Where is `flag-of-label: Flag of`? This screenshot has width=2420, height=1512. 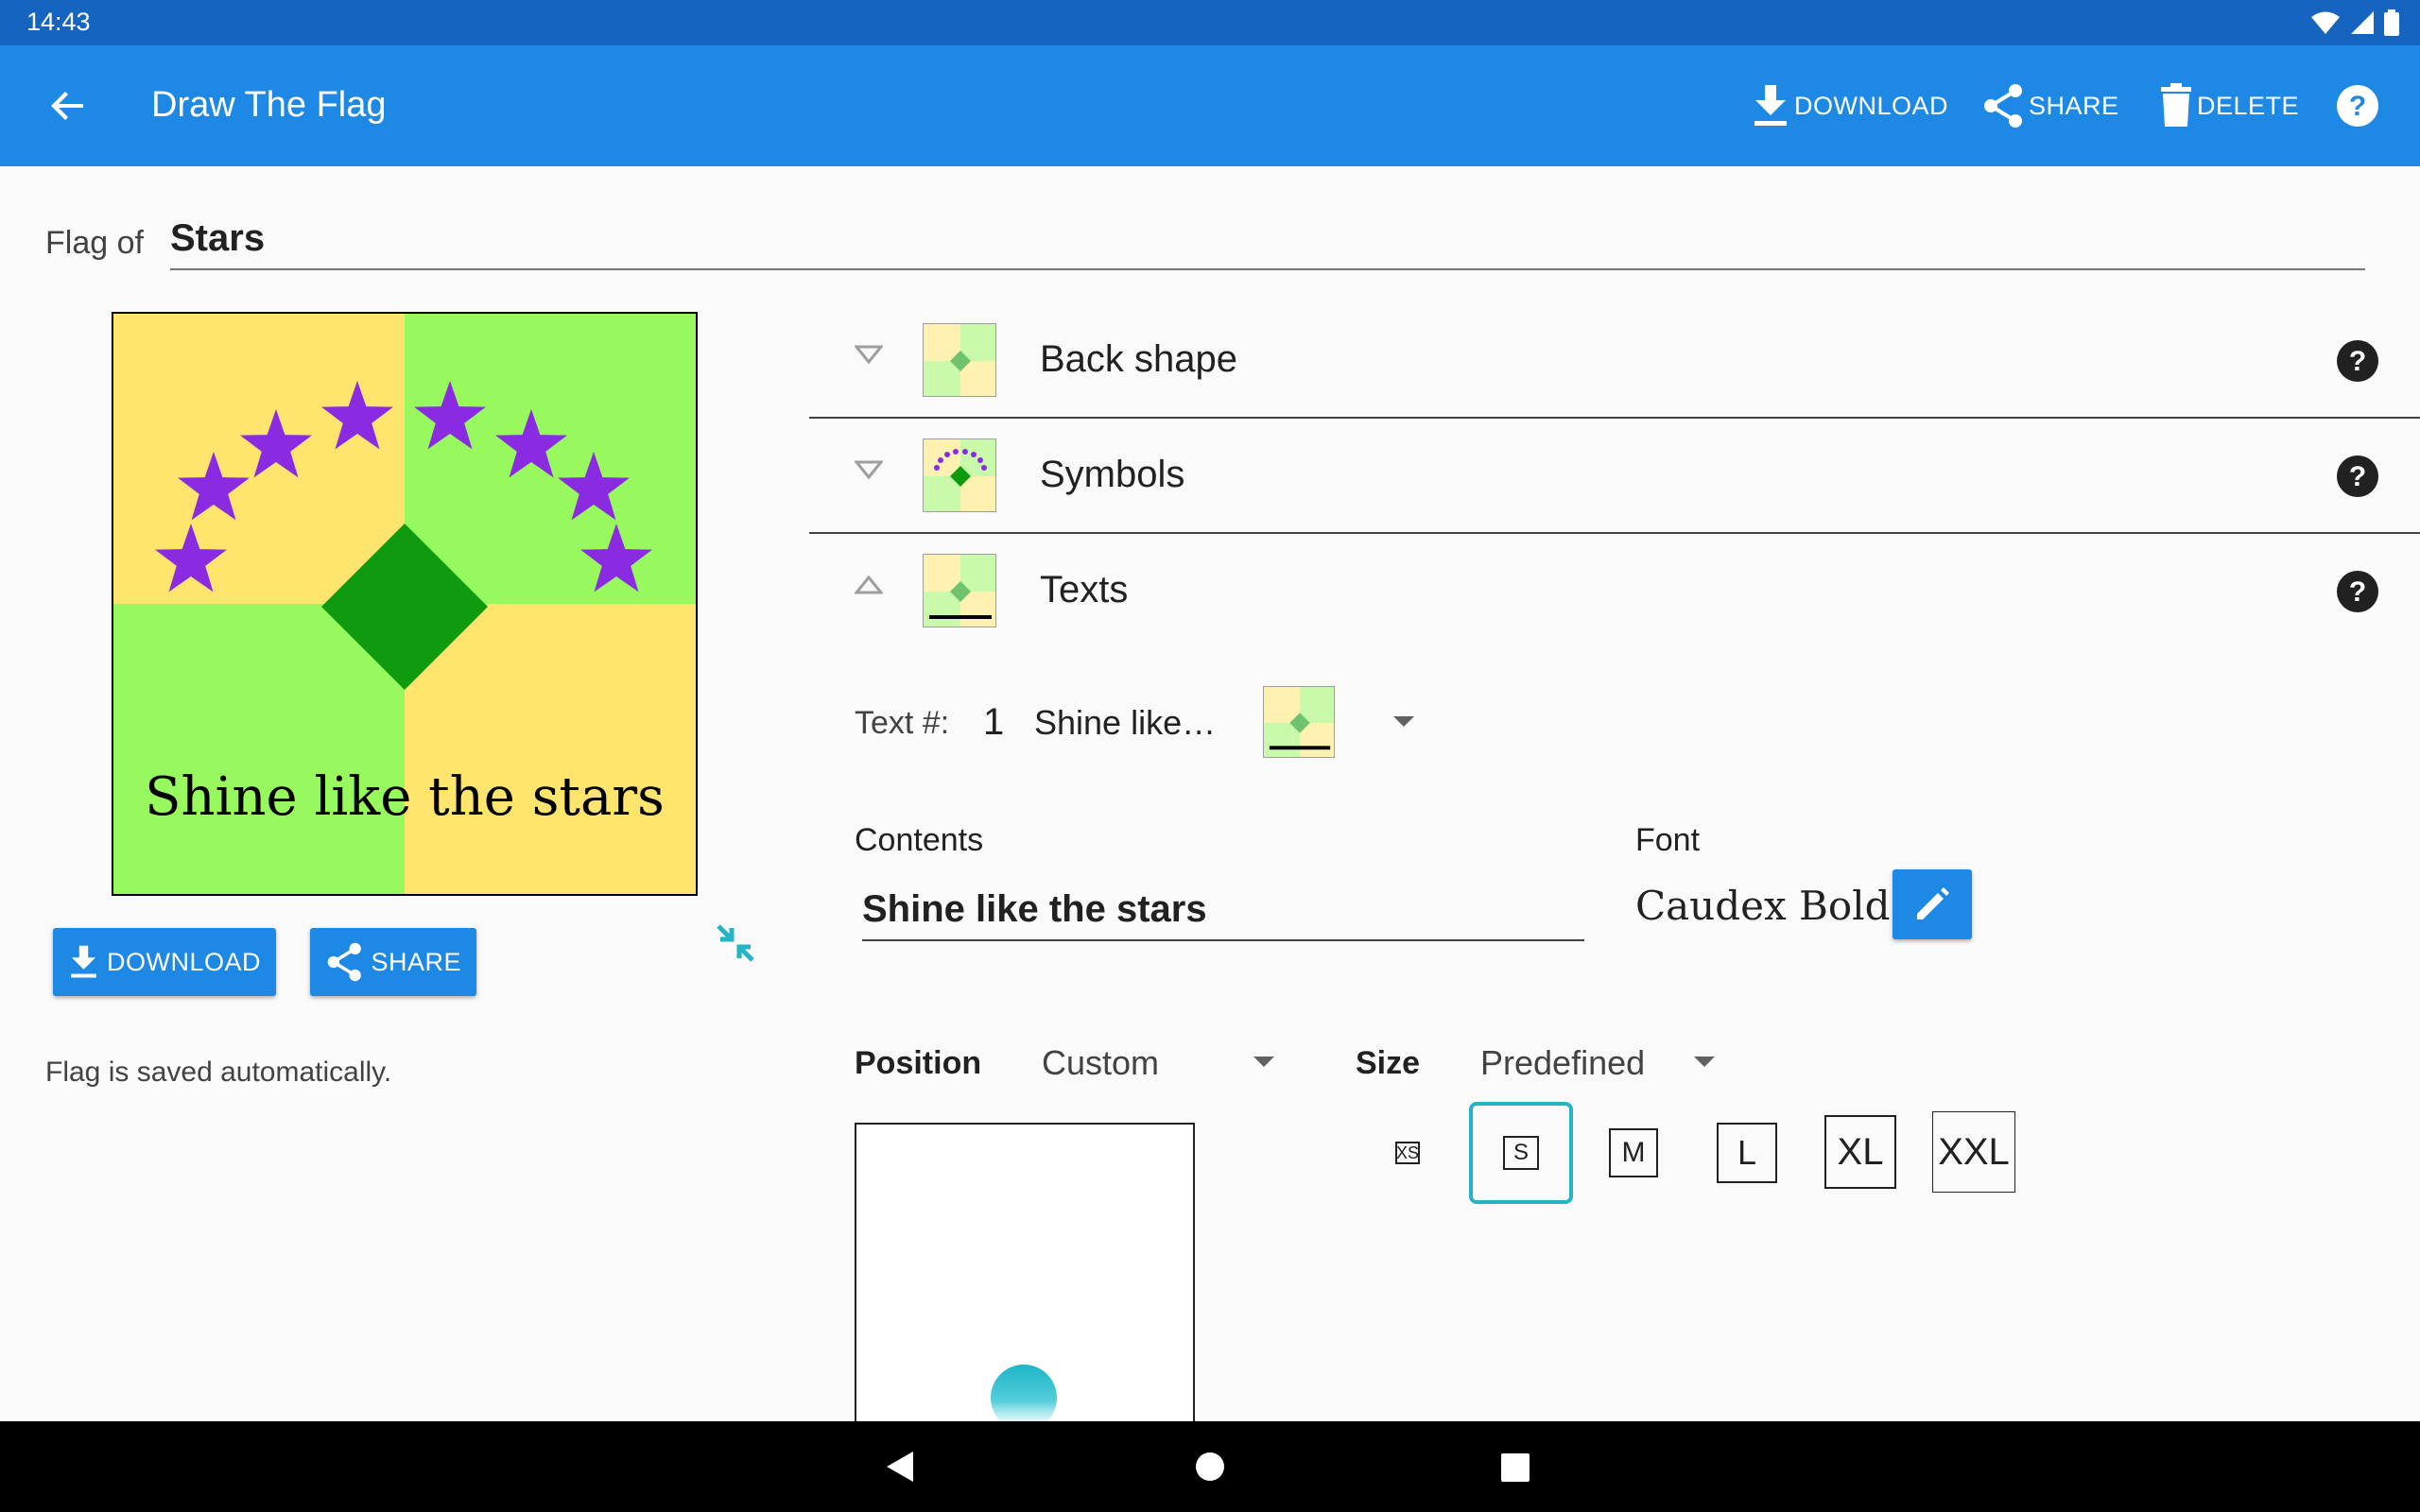 flag-of-label: Flag of is located at coordinates (95, 243).